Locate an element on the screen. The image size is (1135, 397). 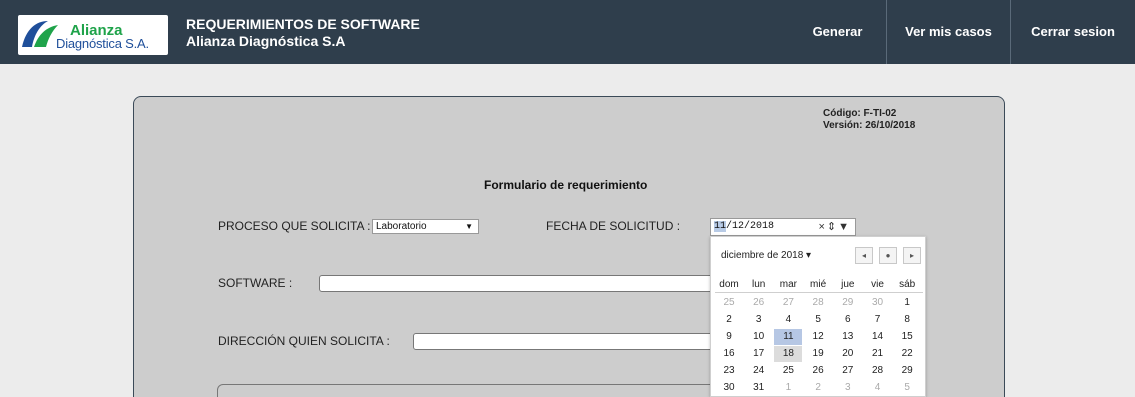
calendar-day: 6 is located at coordinates (848, 320).